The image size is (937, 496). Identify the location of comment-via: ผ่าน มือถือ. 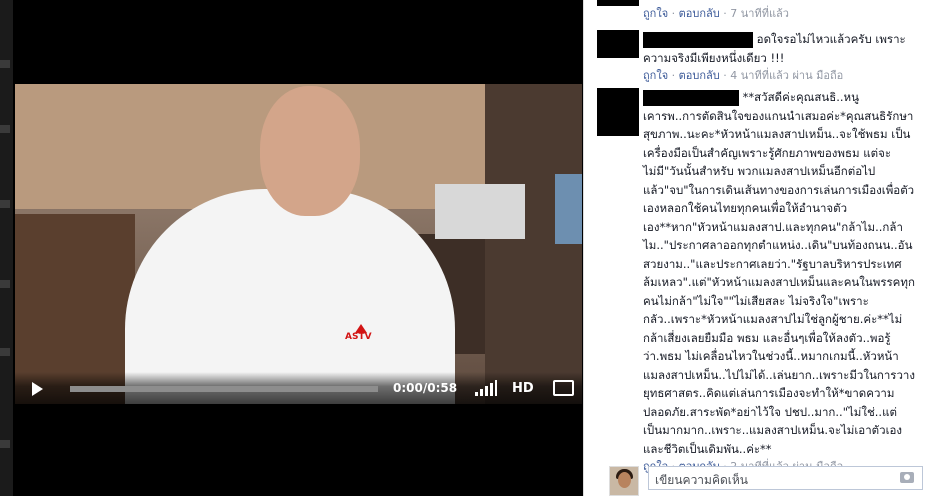
(818, 75).